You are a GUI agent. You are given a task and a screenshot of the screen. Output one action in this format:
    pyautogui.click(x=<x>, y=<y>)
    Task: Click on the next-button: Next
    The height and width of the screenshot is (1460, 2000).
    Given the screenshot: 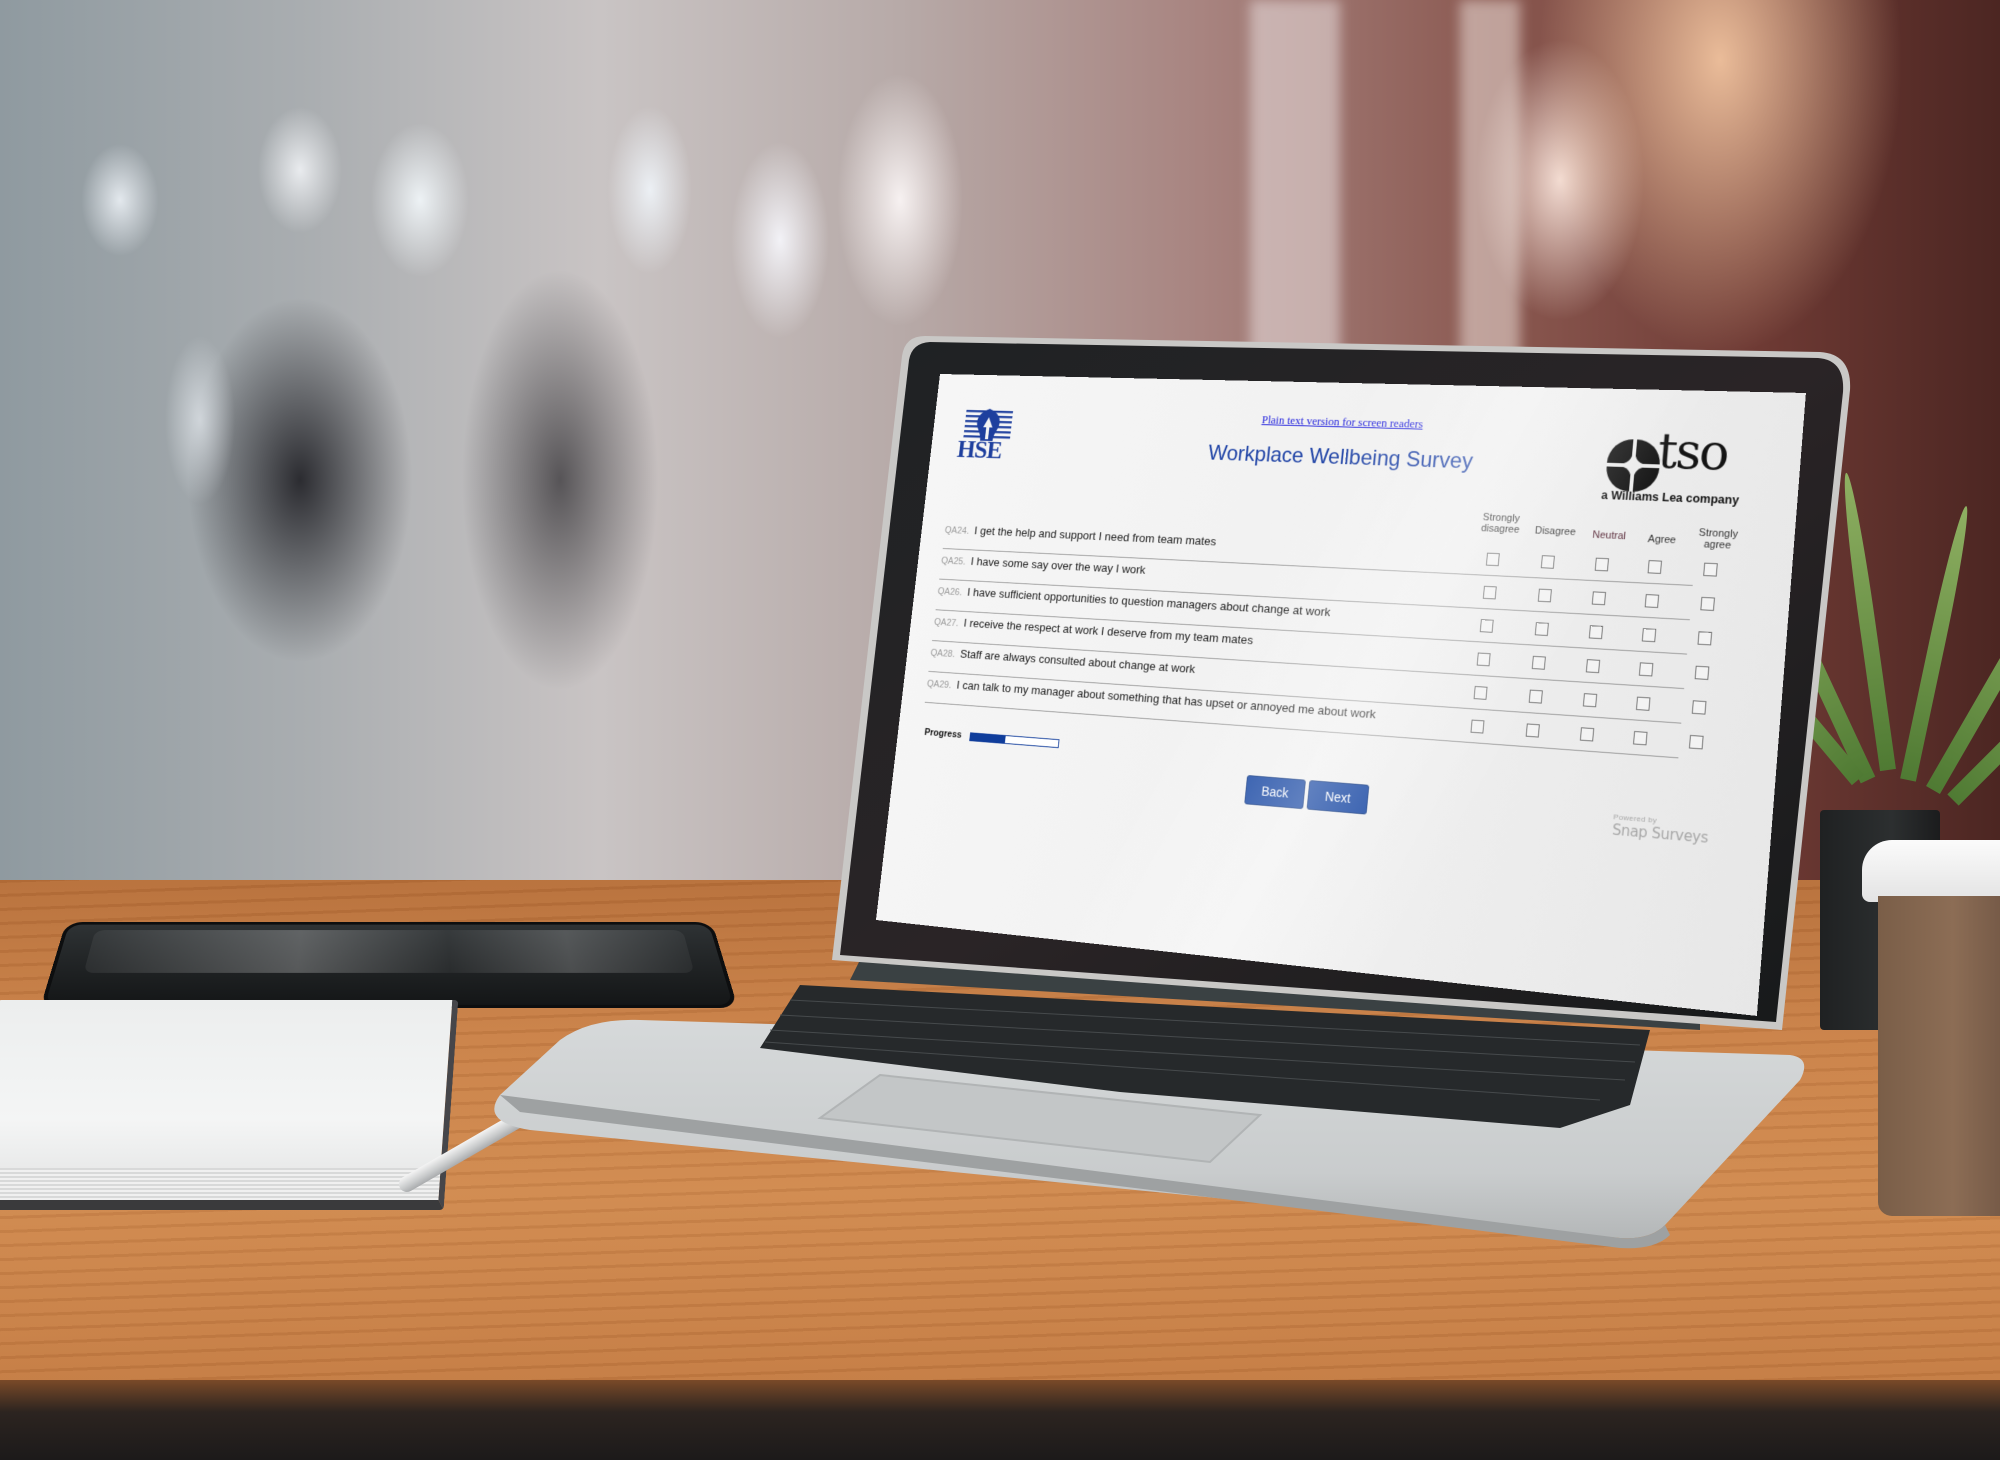 What is the action you would take?
    pyautogui.click(x=1338, y=797)
    